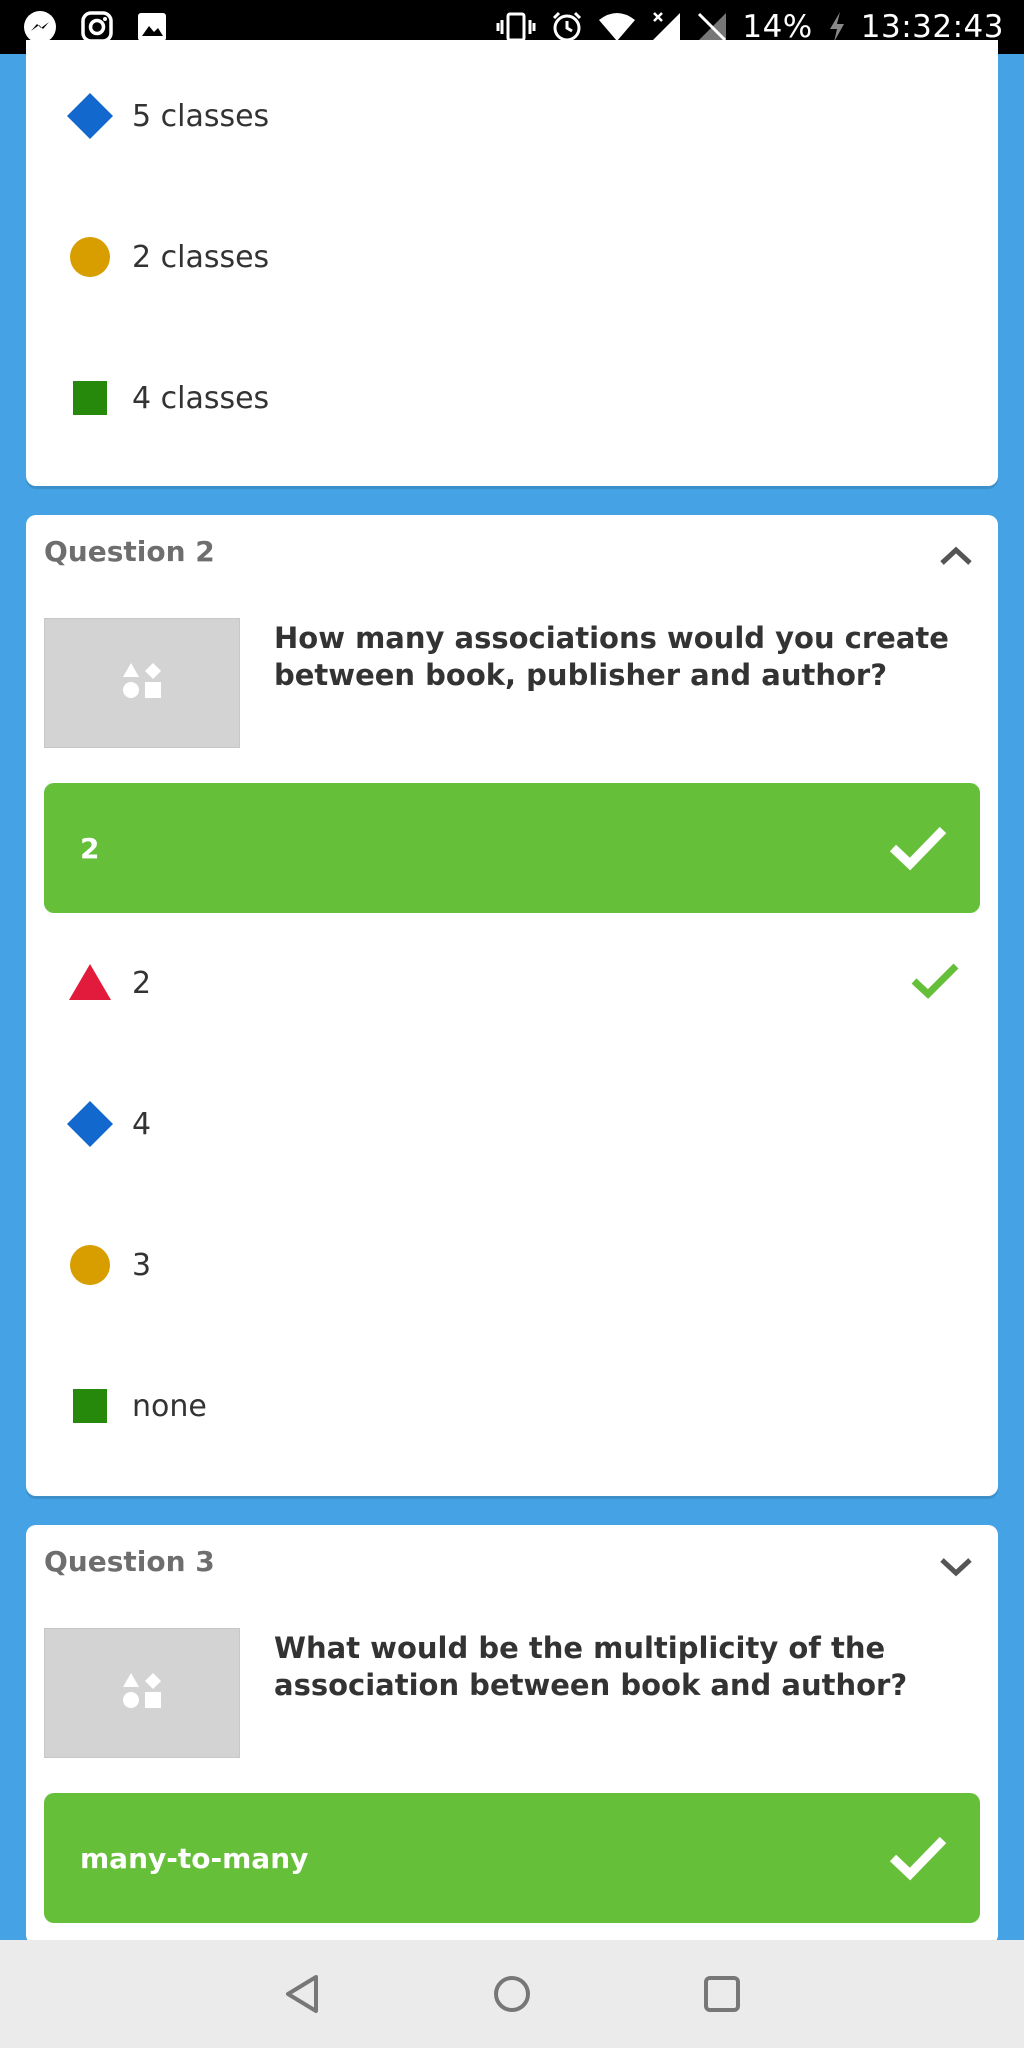  What do you see at coordinates (201, 257) in the screenshot?
I see `answer-text: 2 classes` at bounding box center [201, 257].